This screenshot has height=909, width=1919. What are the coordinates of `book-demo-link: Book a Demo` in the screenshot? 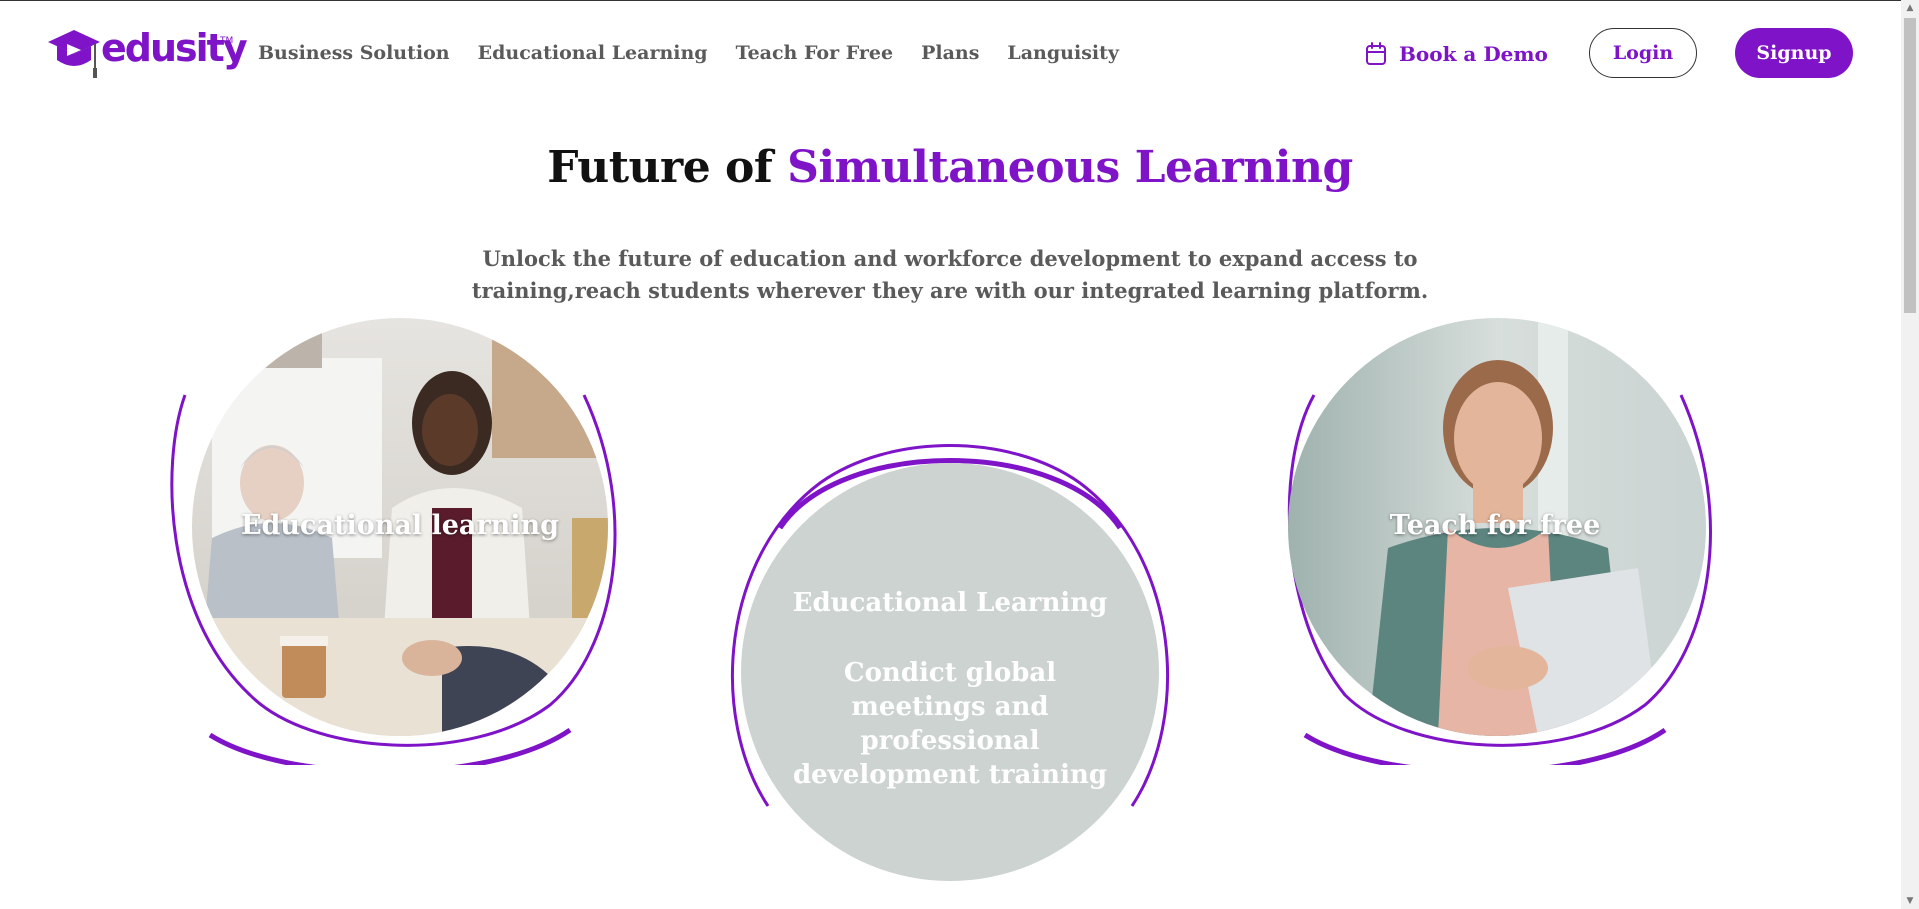 It's located at (1456, 54).